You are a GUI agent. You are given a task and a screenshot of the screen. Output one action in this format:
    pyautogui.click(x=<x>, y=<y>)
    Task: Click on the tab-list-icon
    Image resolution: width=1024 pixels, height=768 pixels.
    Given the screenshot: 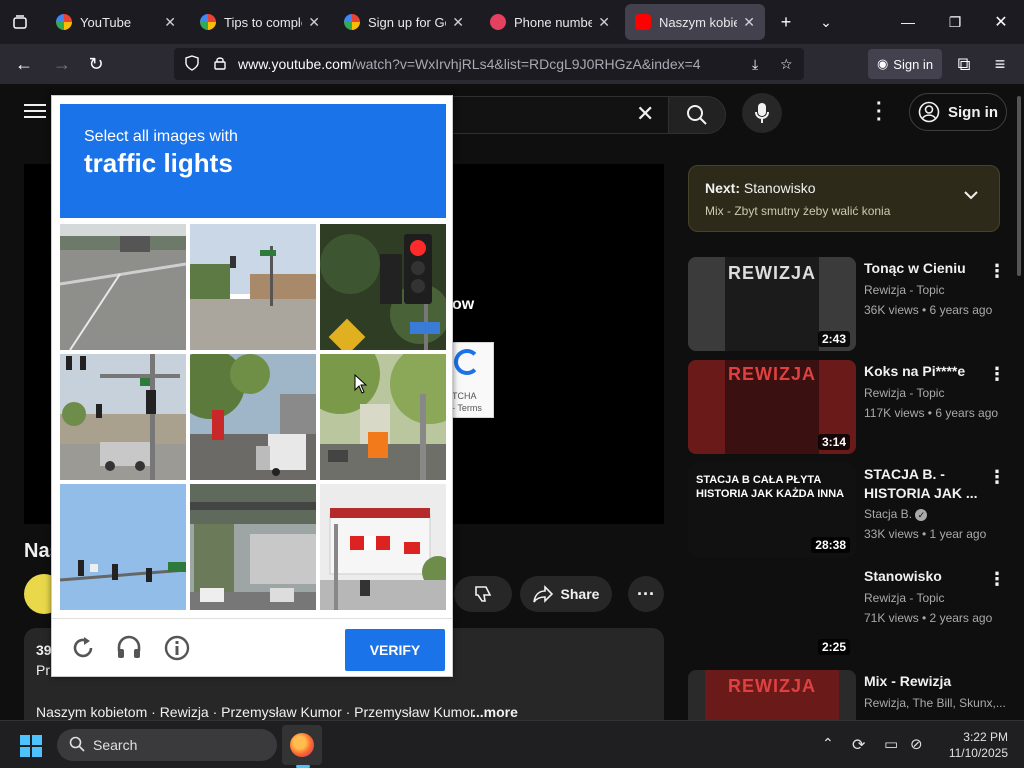 What is the action you would take?
    pyautogui.click(x=20, y=22)
    